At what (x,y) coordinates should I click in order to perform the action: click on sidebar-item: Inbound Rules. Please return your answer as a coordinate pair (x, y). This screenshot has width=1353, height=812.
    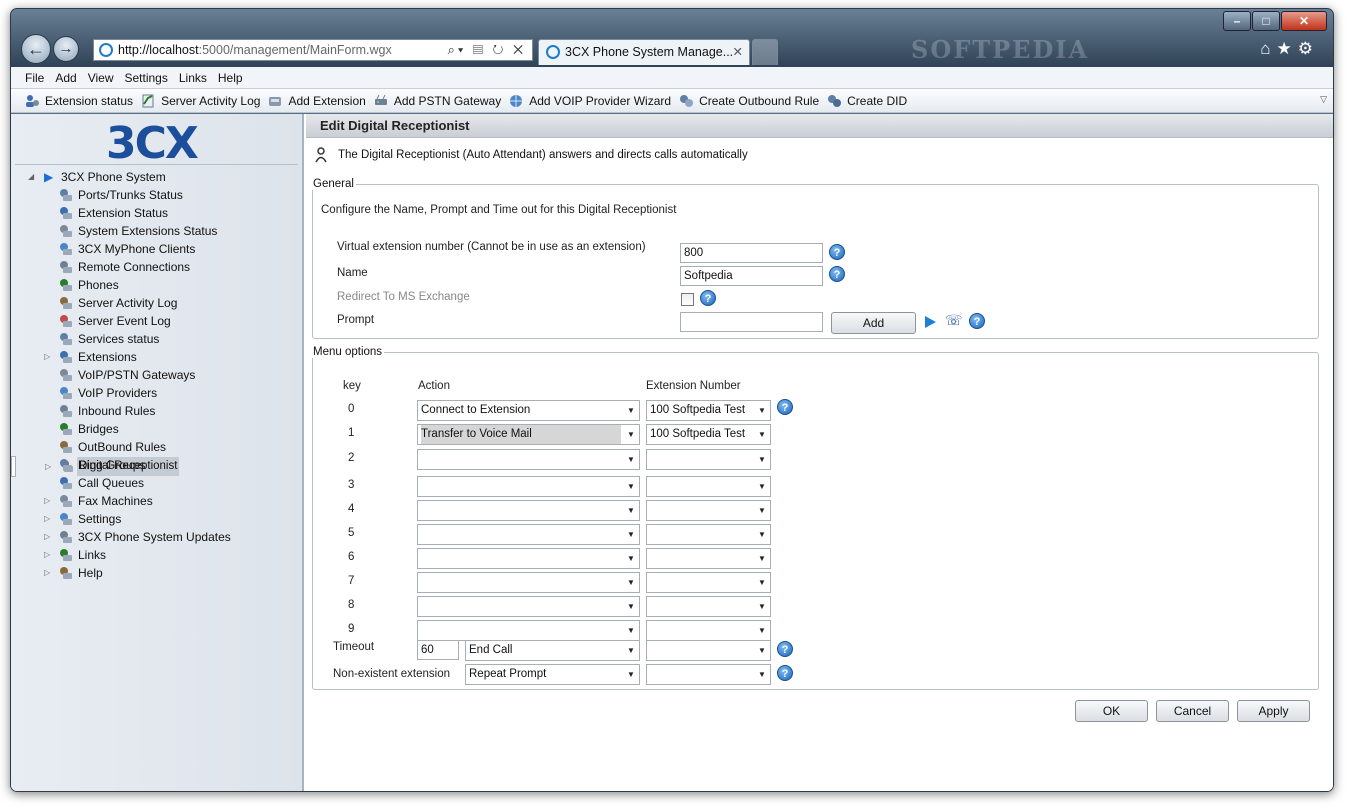
    Looking at the image, I should click on (156, 411).